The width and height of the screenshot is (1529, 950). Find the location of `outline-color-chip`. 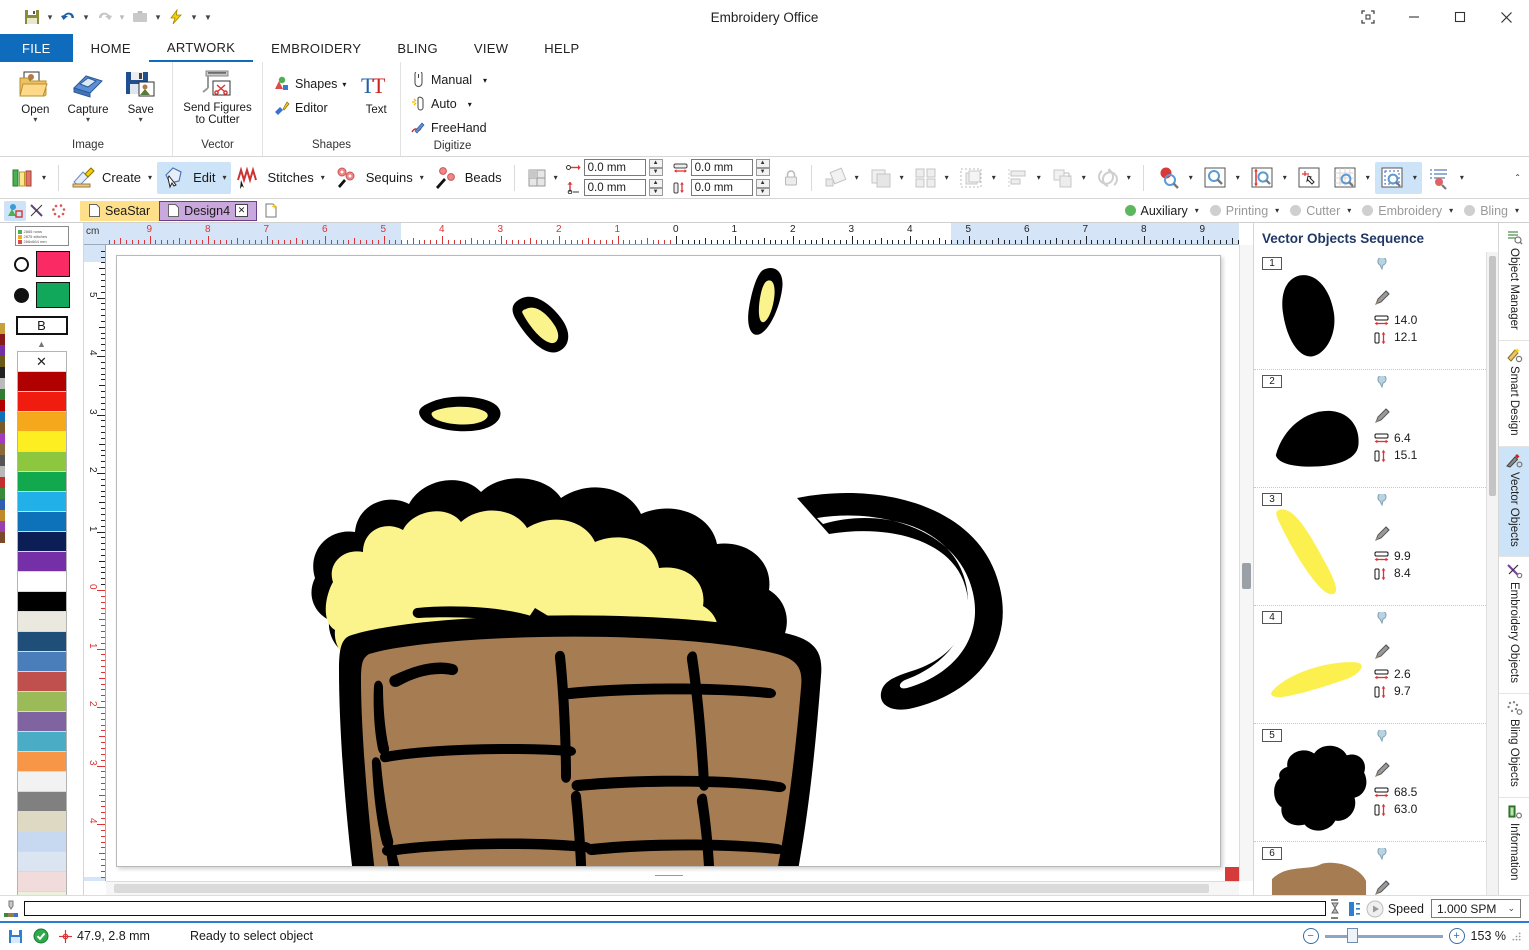

outline-color-chip is located at coordinates (52, 264).